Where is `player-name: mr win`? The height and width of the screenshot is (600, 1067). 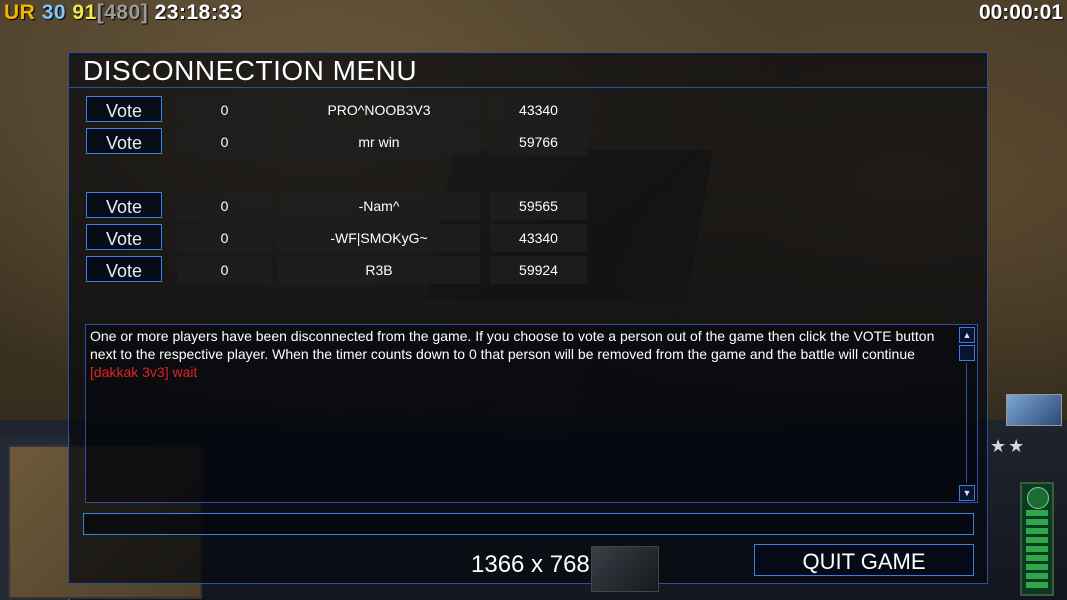
player-name: mr win is located at coordinates (379, 142).